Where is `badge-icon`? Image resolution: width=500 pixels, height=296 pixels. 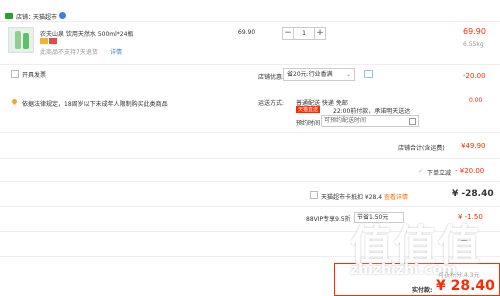
badge-icon is located at coordinates (44, 41).